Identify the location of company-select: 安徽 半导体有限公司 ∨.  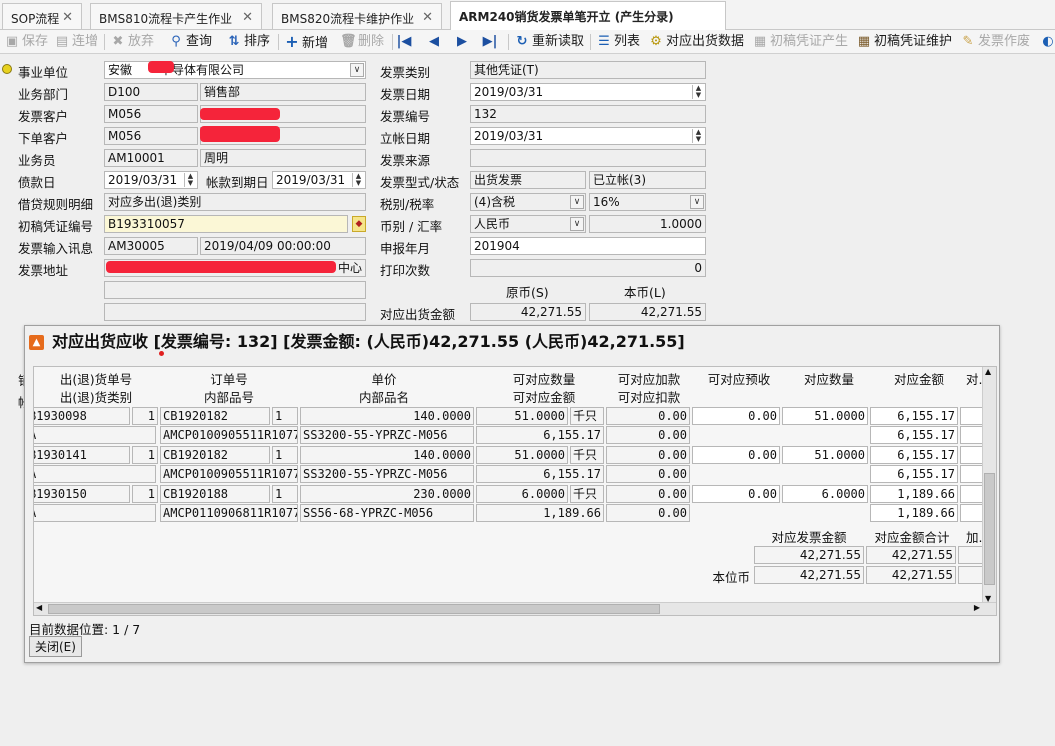
(235, 70).